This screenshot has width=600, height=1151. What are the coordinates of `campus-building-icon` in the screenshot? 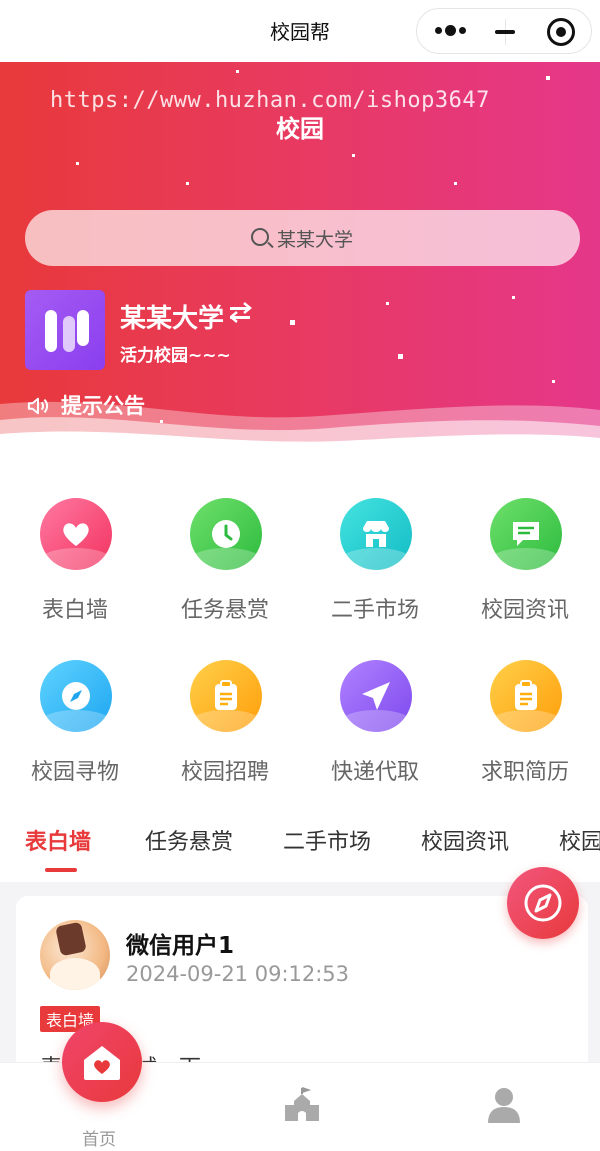 It's located at (302, 1105).